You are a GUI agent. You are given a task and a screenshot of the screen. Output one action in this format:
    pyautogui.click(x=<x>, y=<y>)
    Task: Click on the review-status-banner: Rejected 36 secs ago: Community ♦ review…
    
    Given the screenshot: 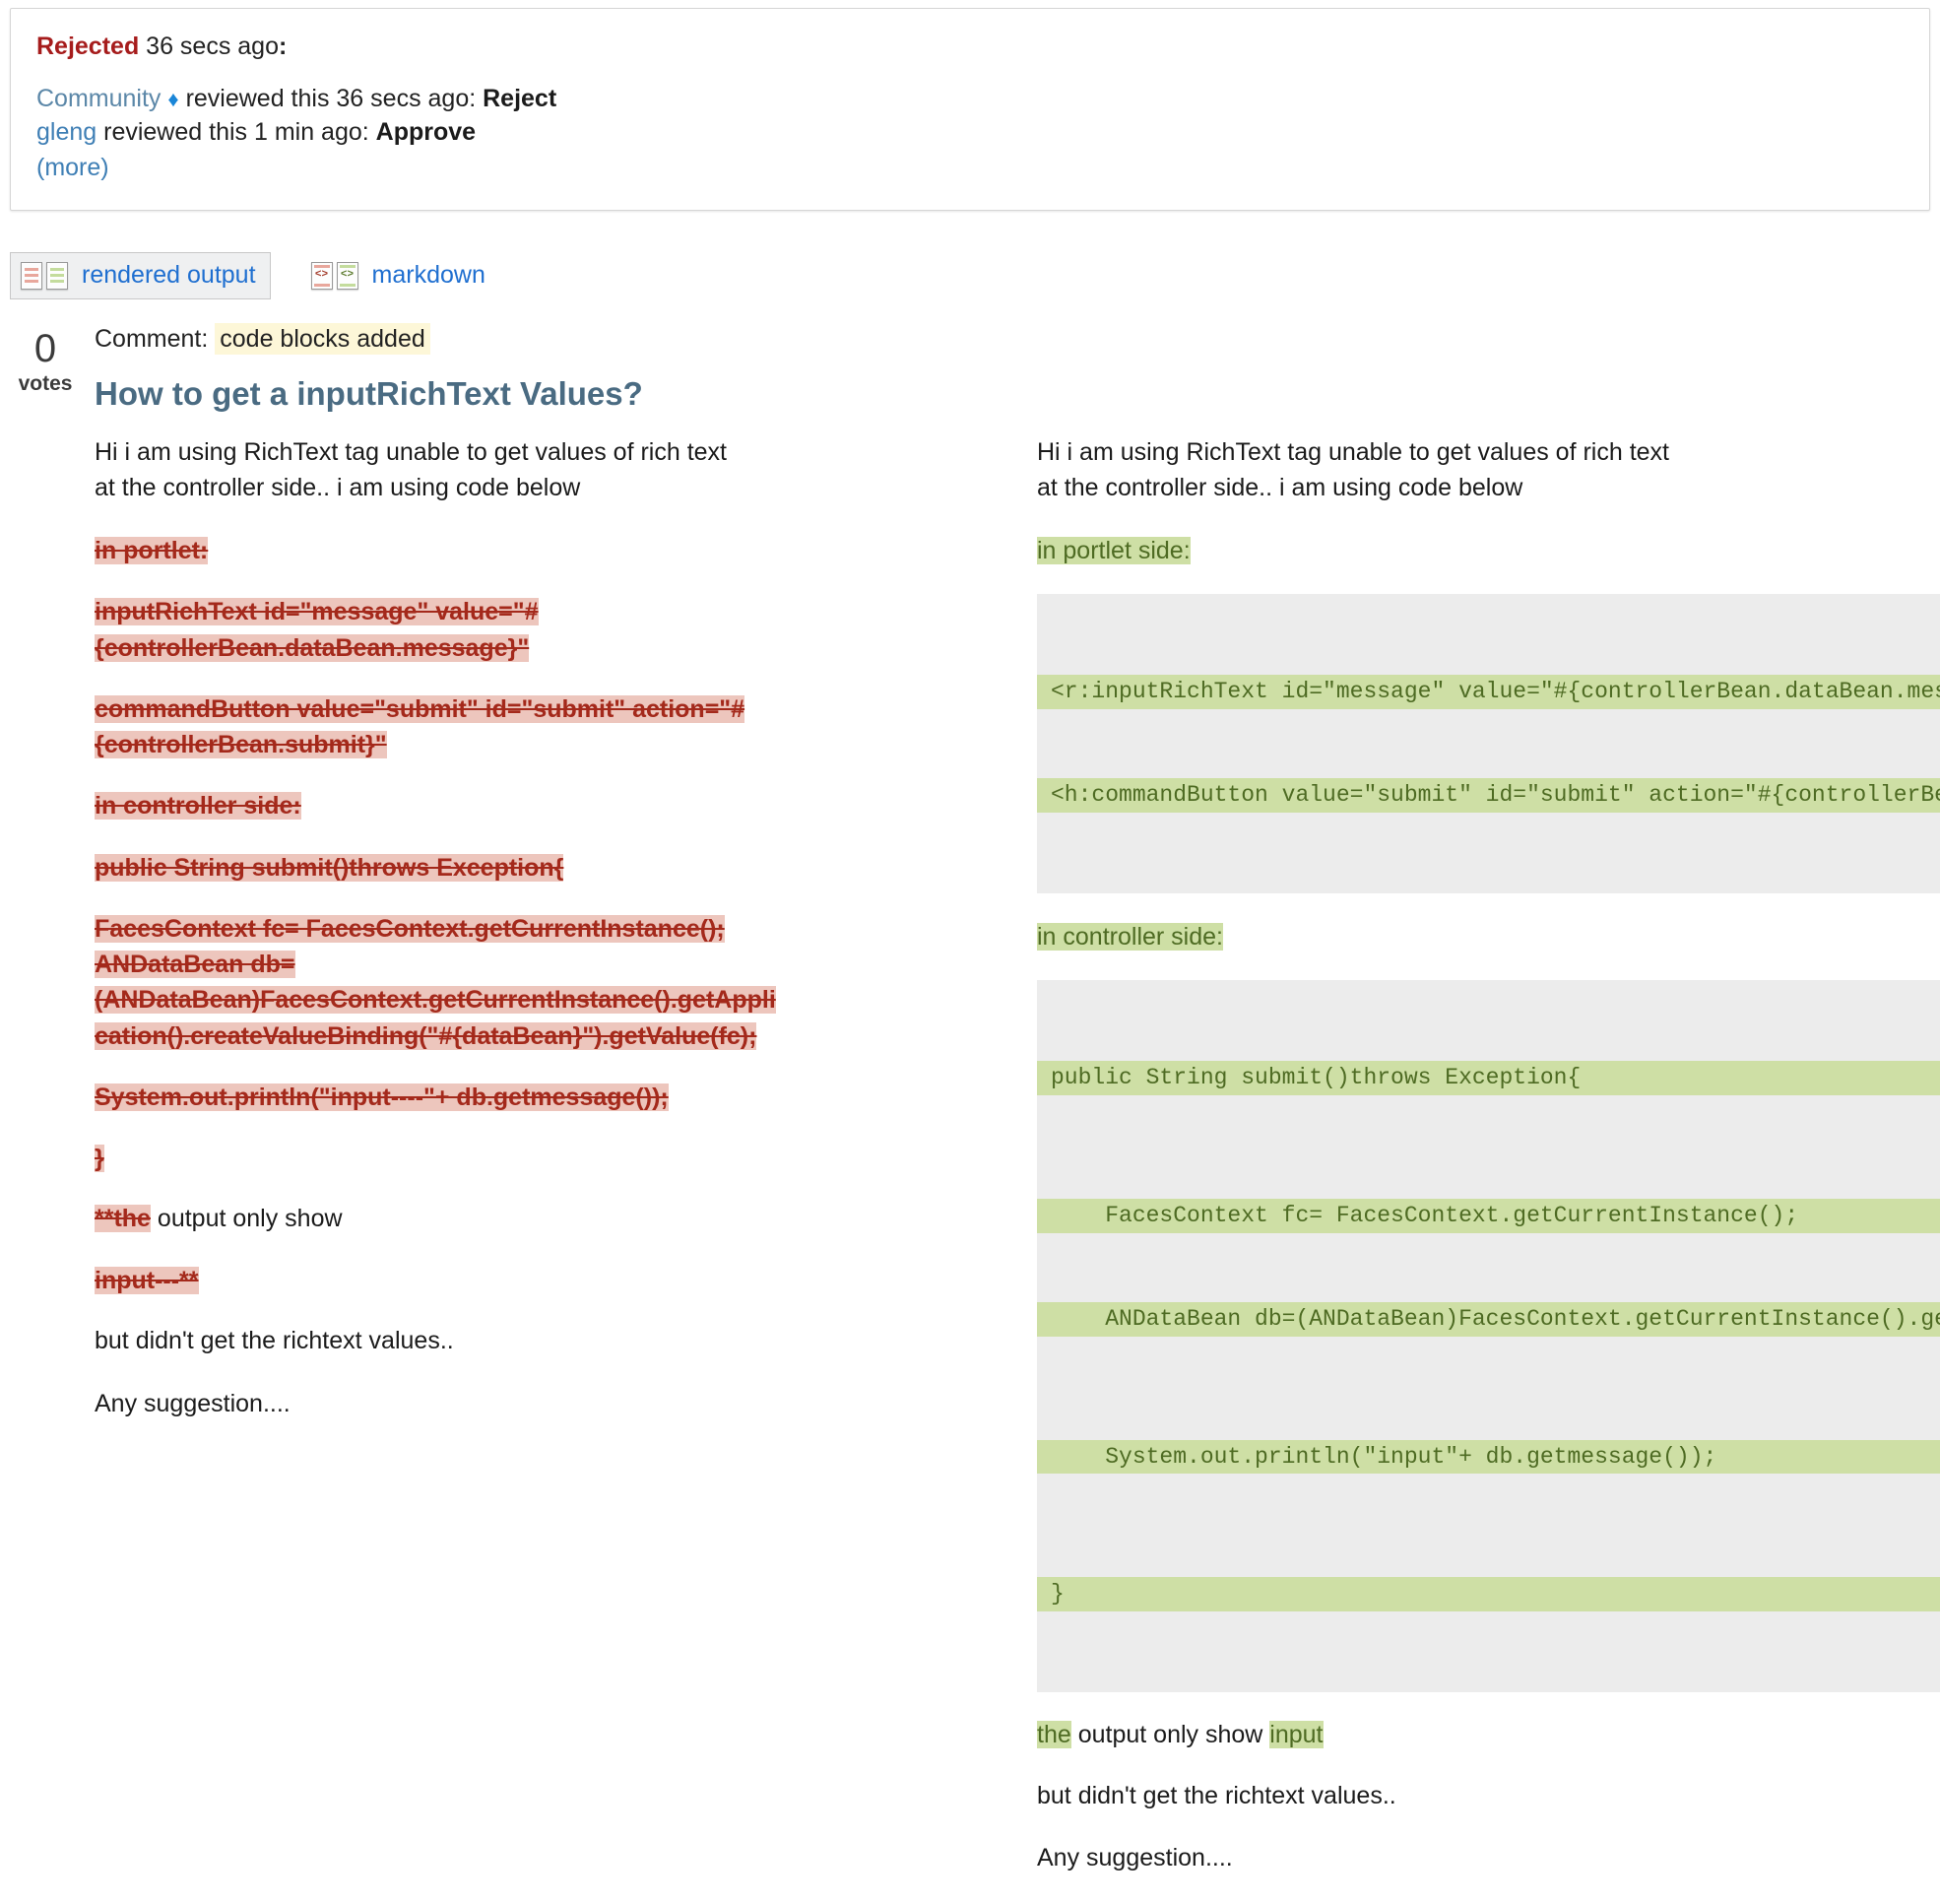 What is the action you would take?
    pyautogui.click(x=970, y=109)
    